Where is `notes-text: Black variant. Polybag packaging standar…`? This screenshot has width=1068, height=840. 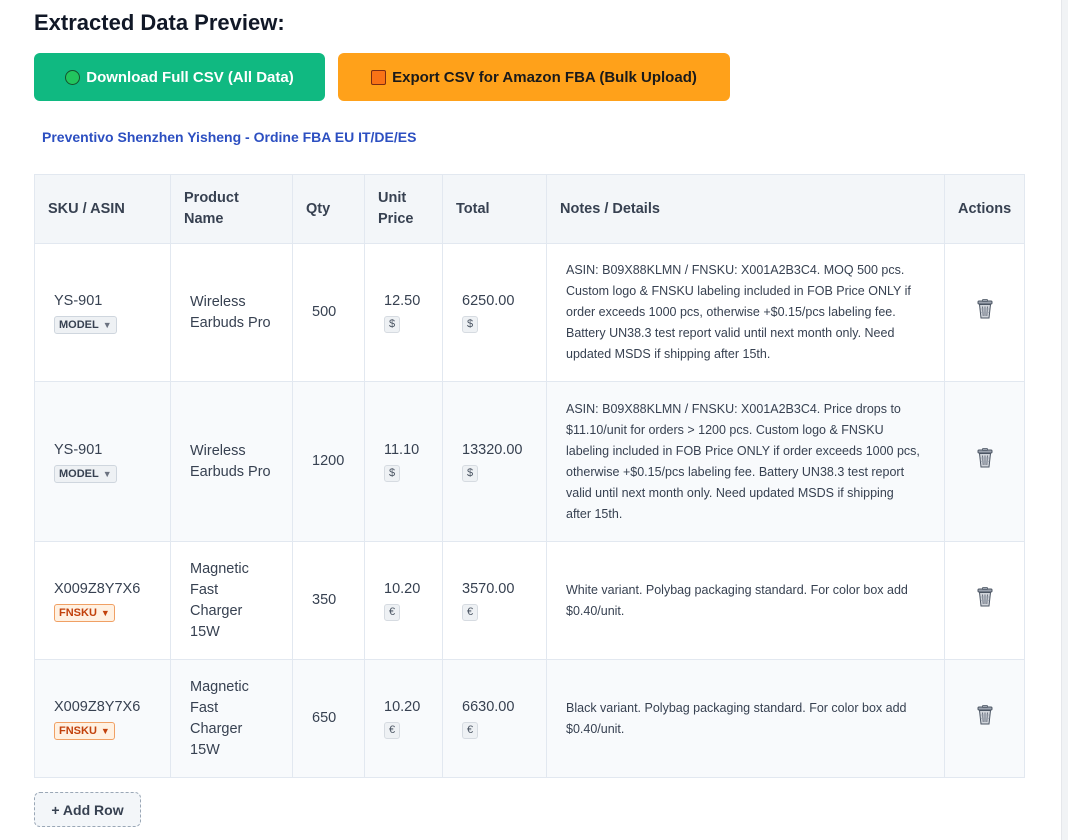
notes-text: Black variant. Polybag packaging standar… is located at coordinates (755, 719).